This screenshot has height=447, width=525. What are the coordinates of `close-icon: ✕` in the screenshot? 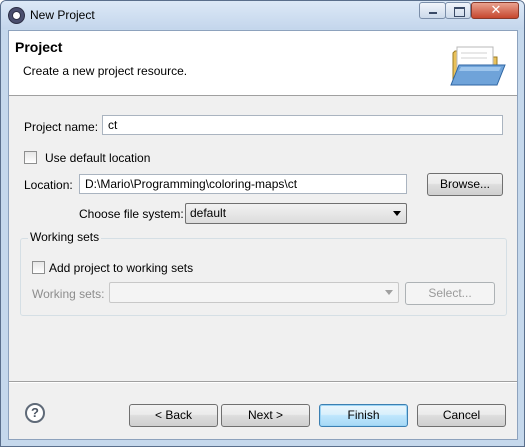 It's located at (496, 9).